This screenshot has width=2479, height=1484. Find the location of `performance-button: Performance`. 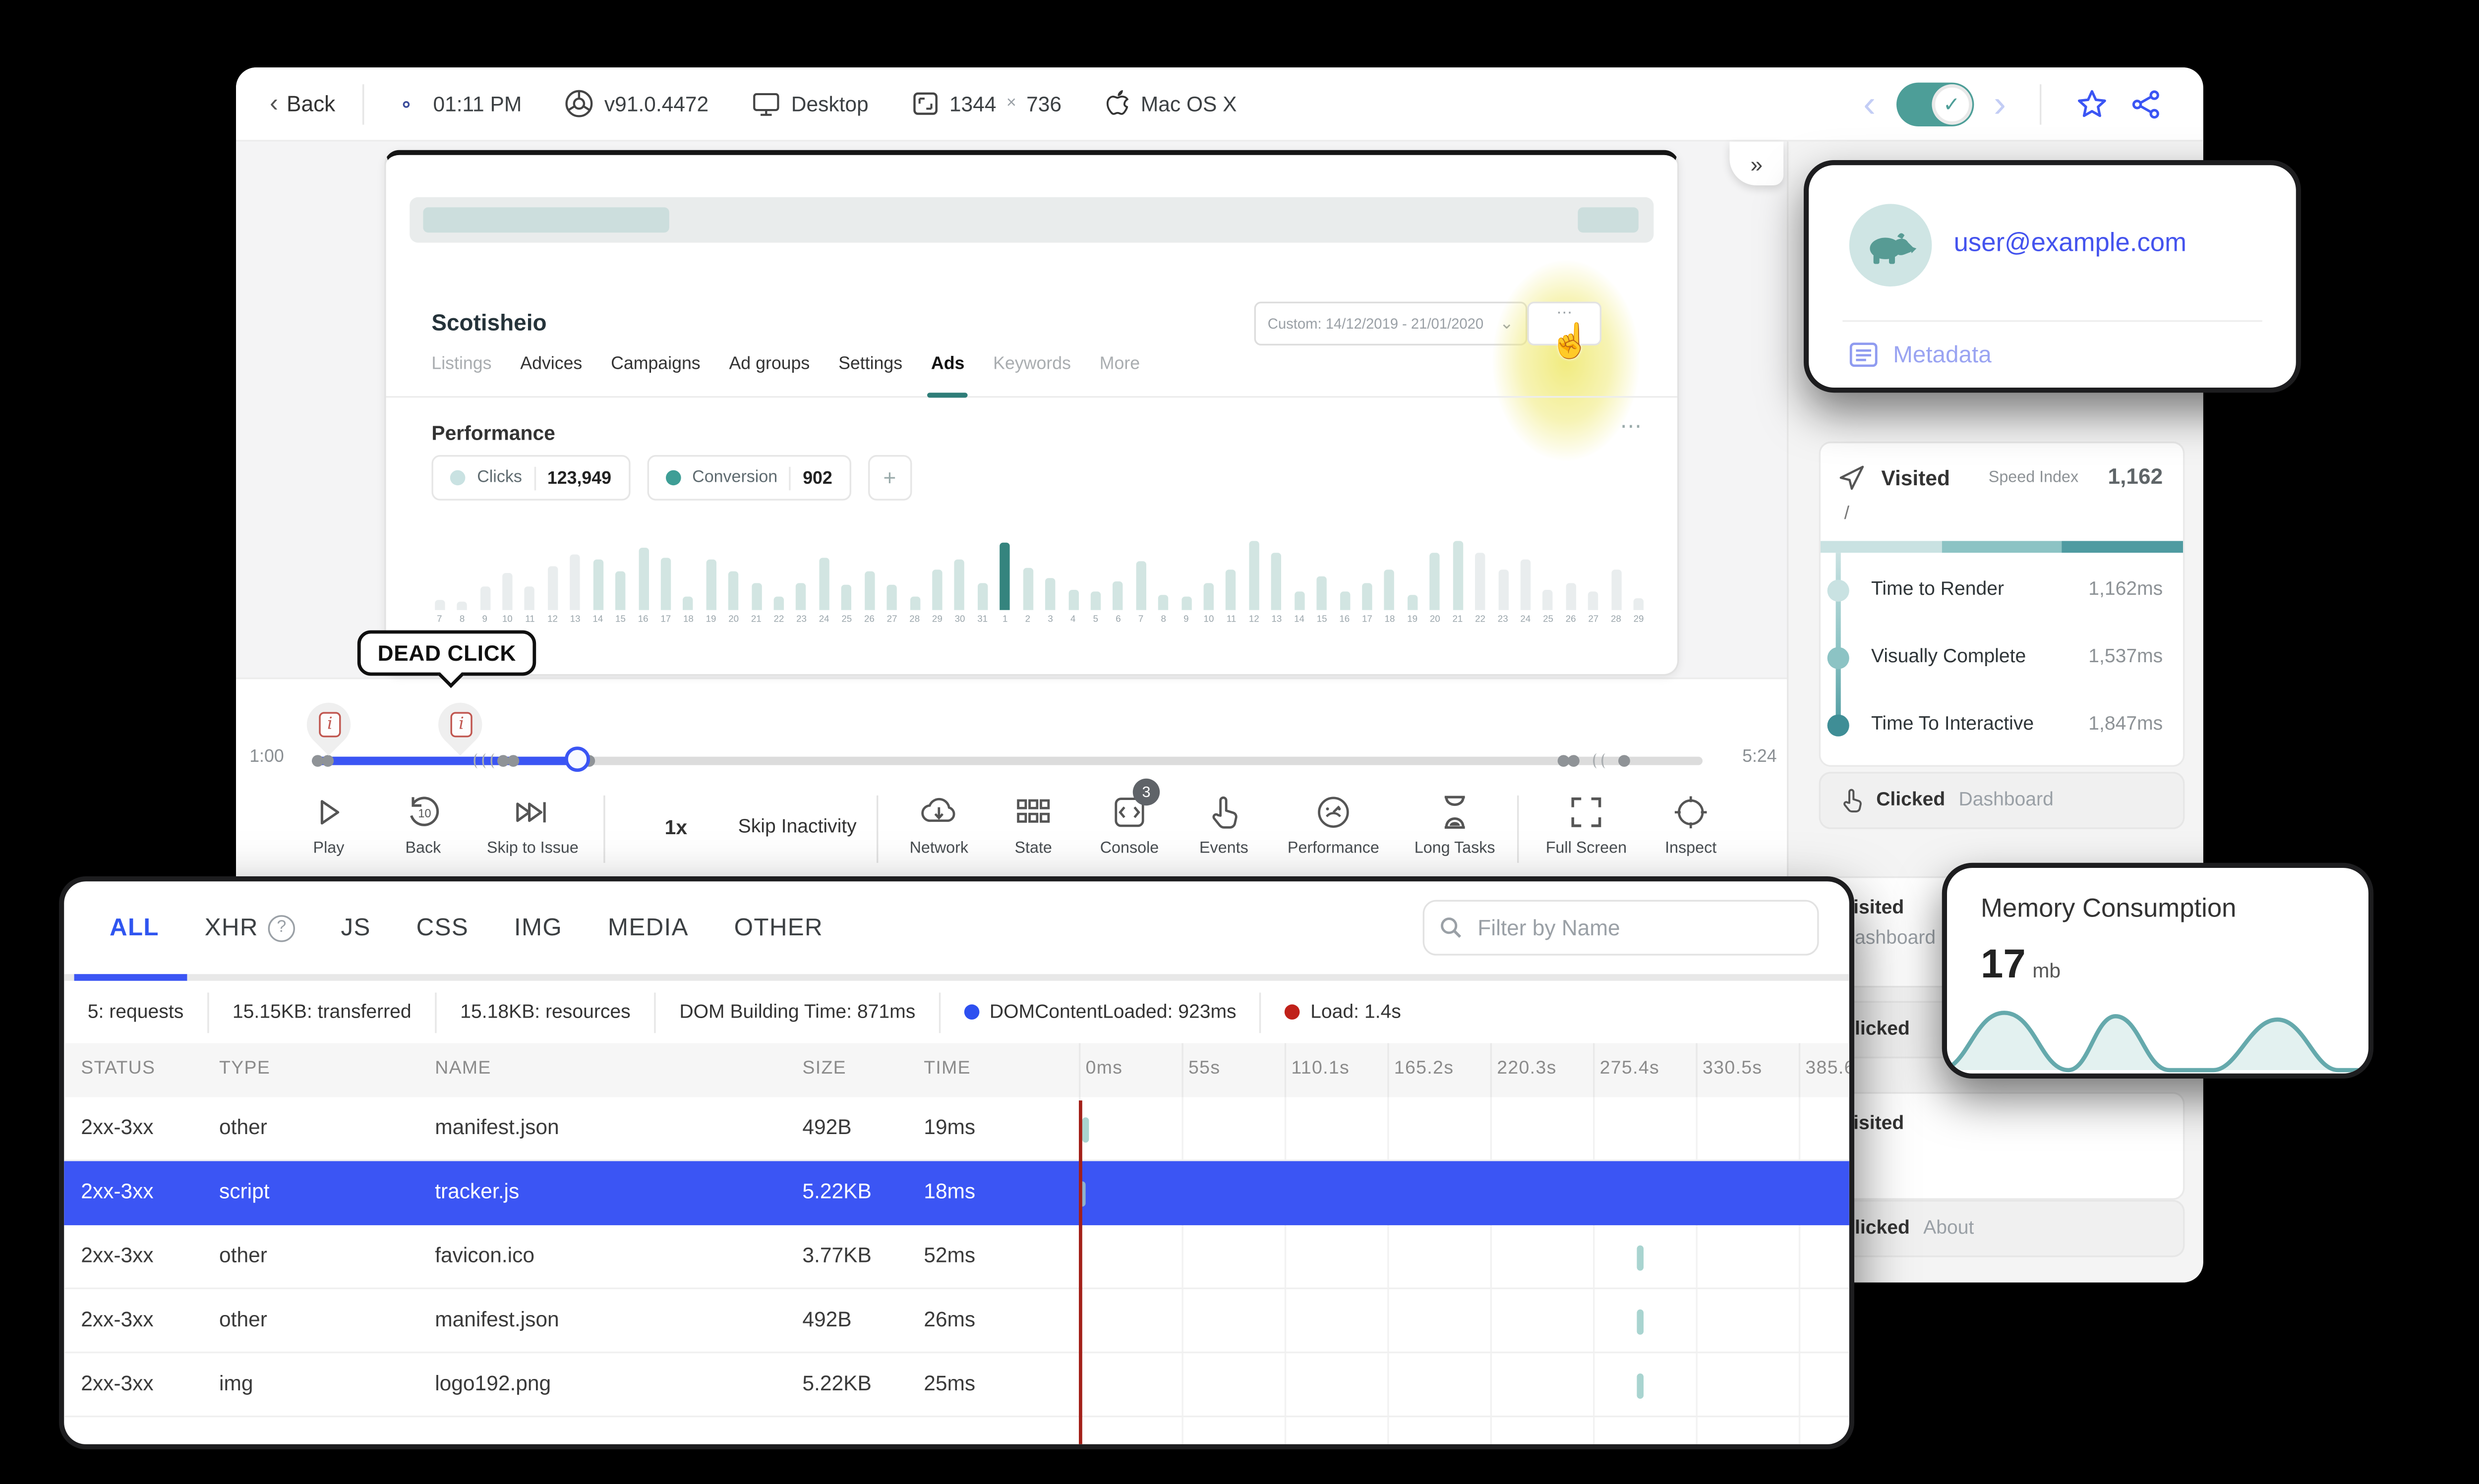

performance-button: Performance is located at coordinates (1334, 825).